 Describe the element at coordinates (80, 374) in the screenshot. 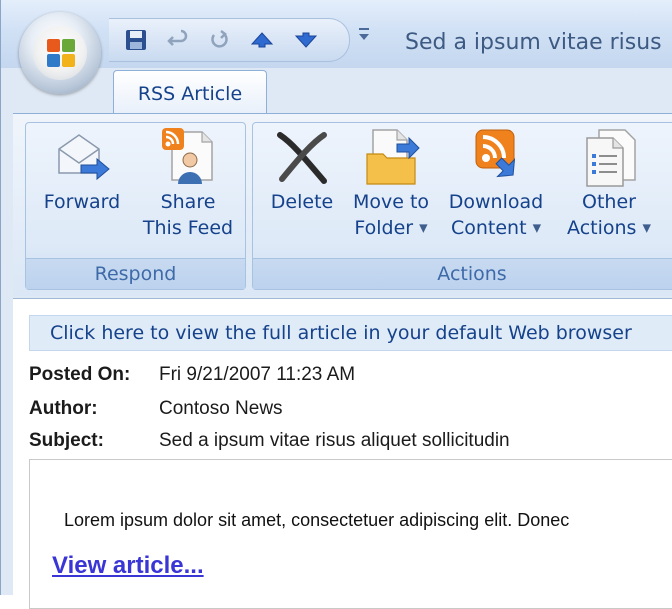

I see `posted-on-label: Posted On:` at that location.